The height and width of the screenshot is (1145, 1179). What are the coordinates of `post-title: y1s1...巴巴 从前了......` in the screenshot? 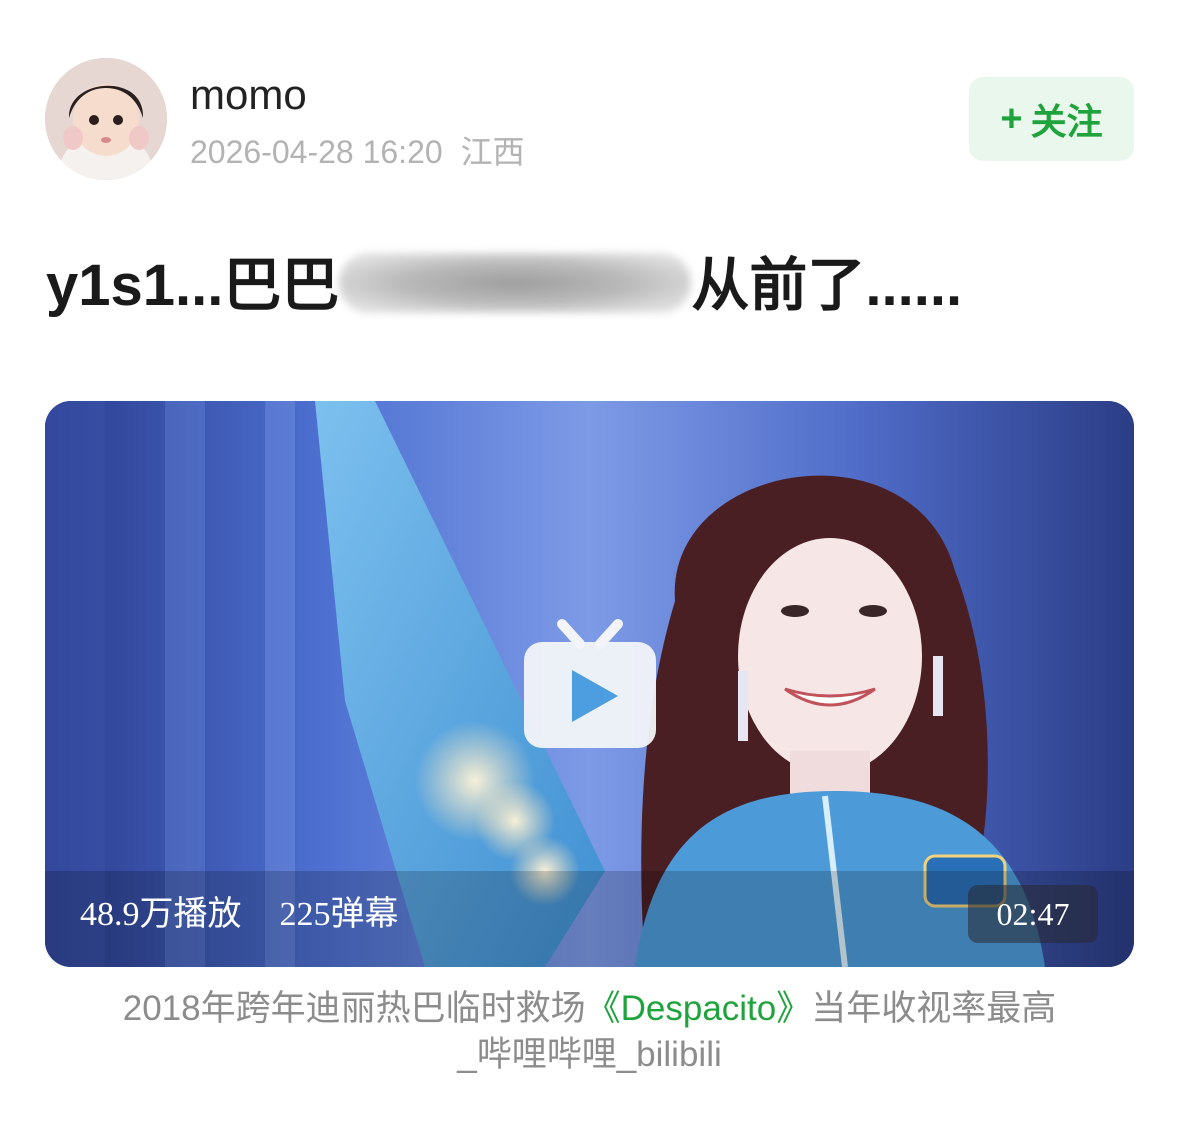 It's located at (504, 286).